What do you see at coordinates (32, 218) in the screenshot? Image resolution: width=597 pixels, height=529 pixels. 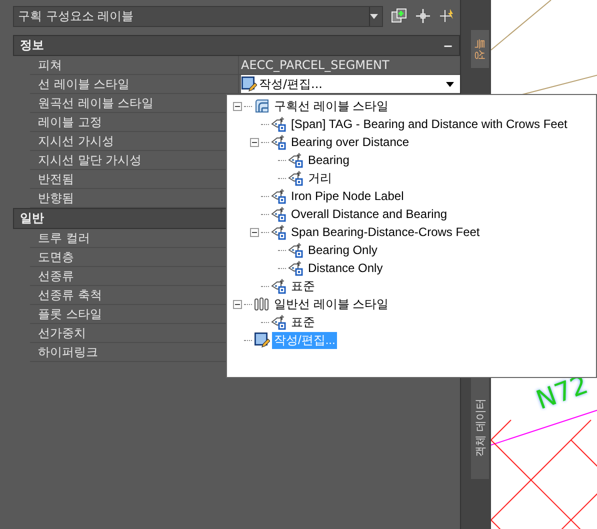 I see `section-title: 일반` at bounding box center [32, 218].